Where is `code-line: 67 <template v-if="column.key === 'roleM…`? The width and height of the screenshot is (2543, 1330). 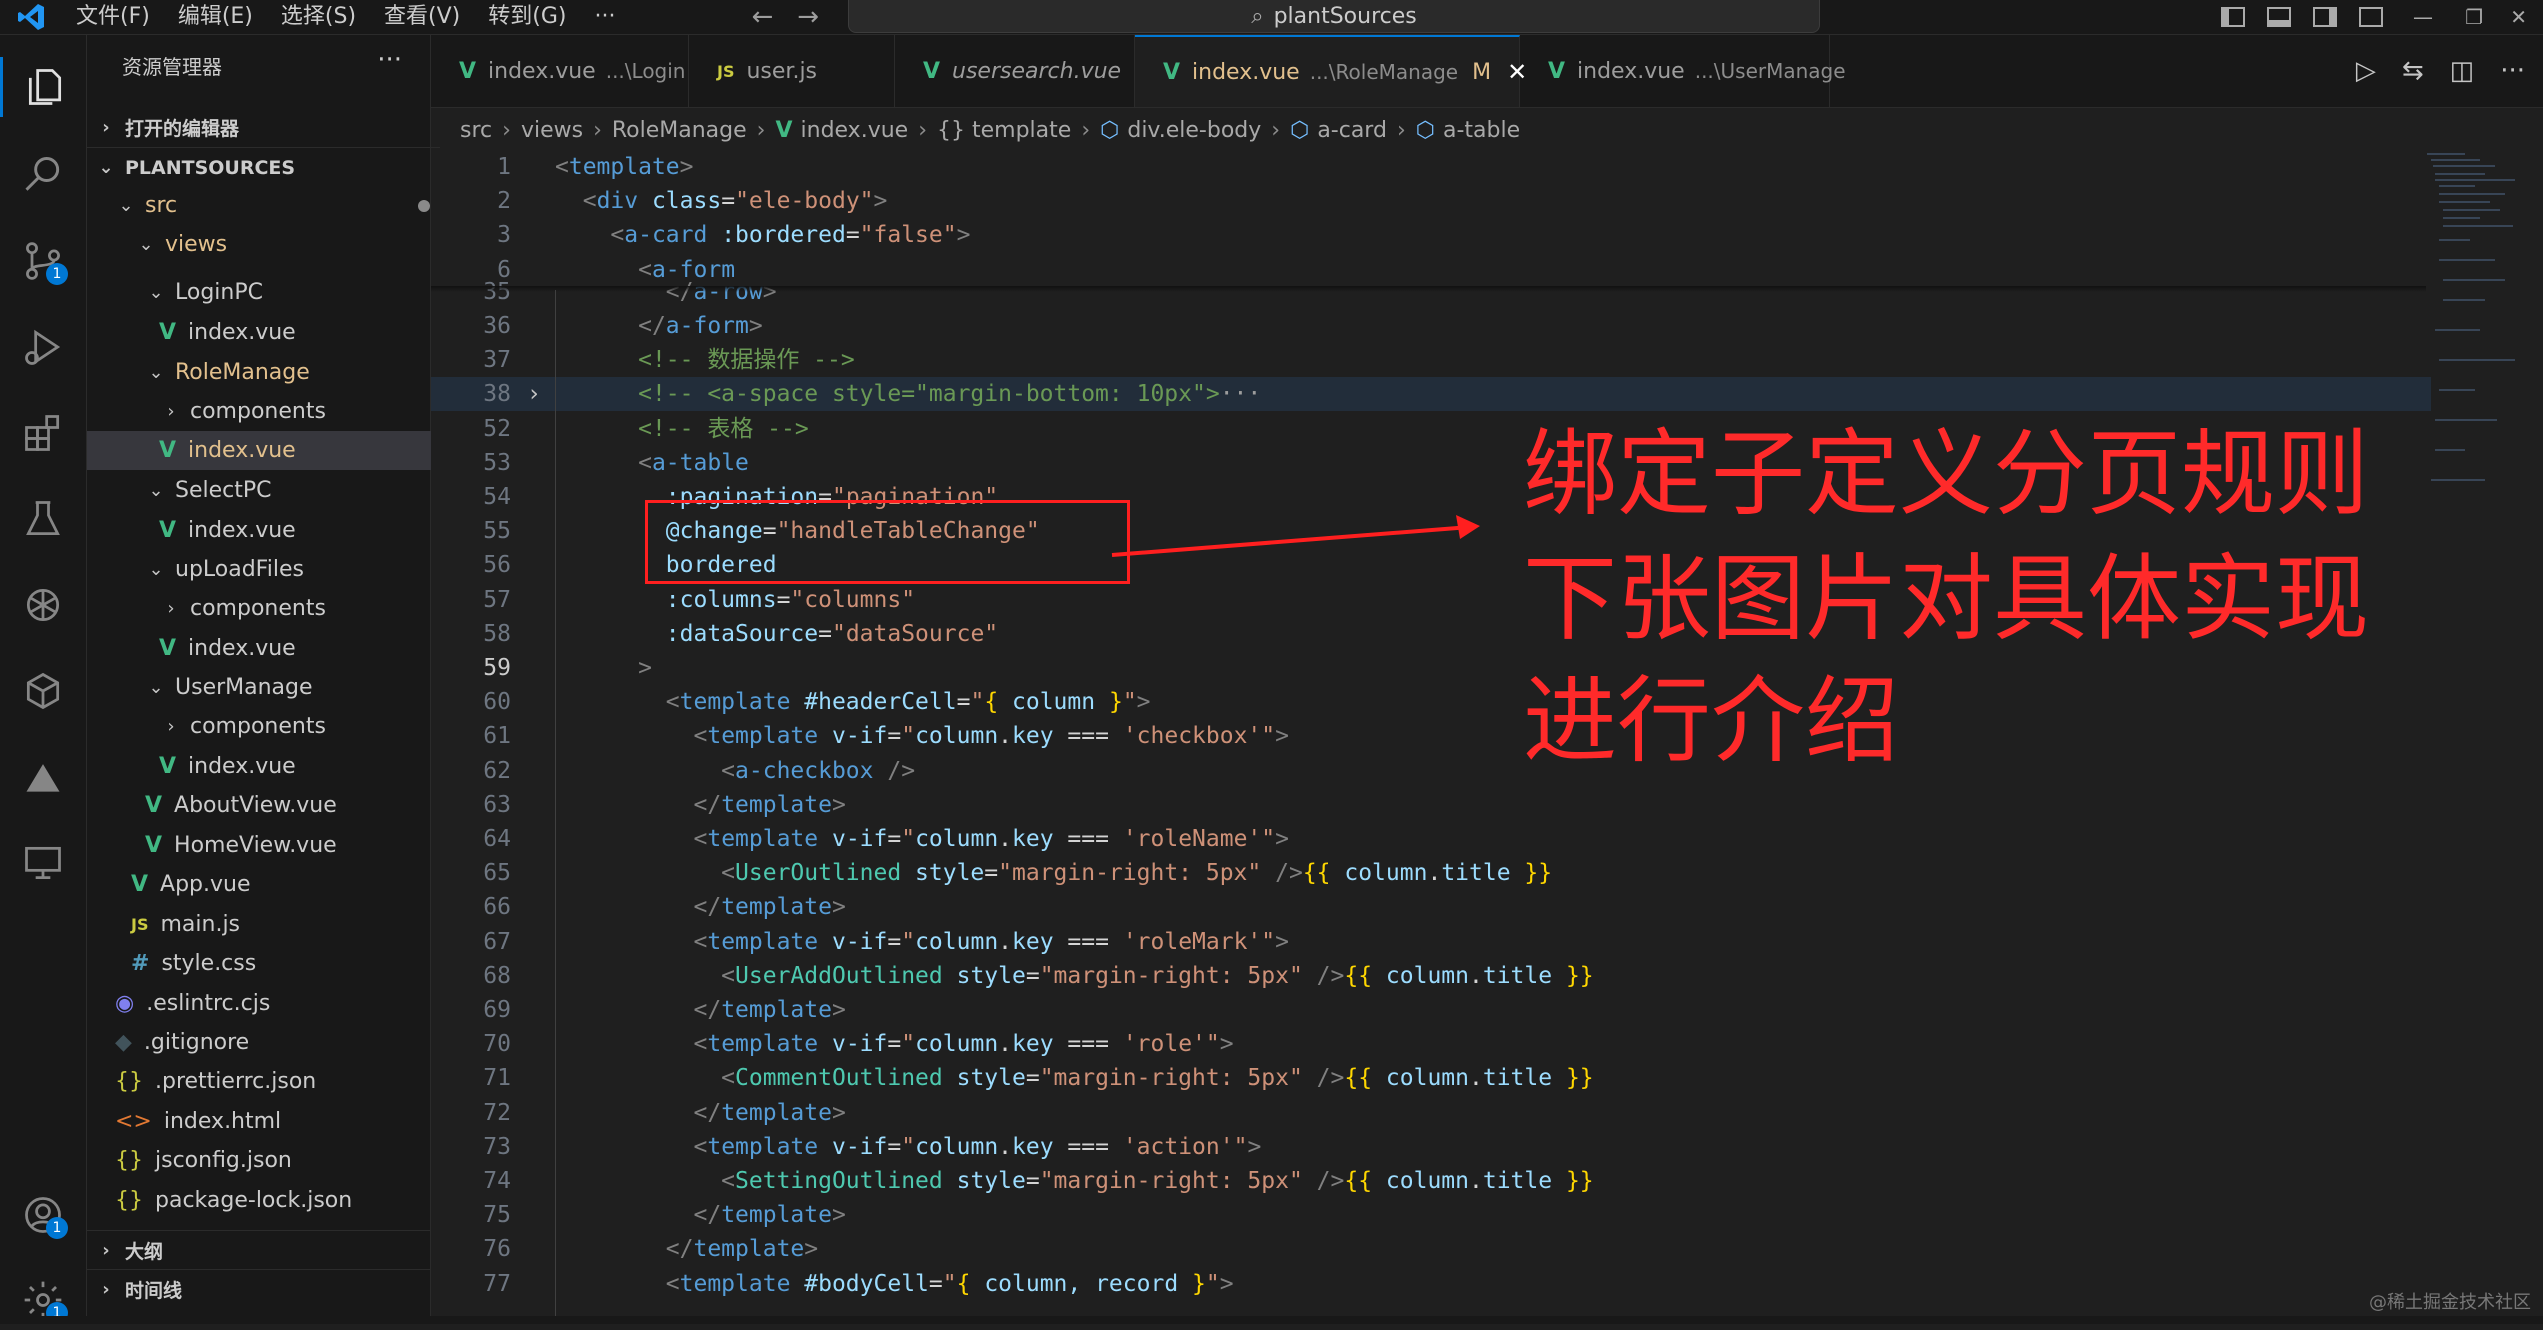 code-line: 67 <template v-if="column.key === 'roleM… is located at coordinates (1431, 942).